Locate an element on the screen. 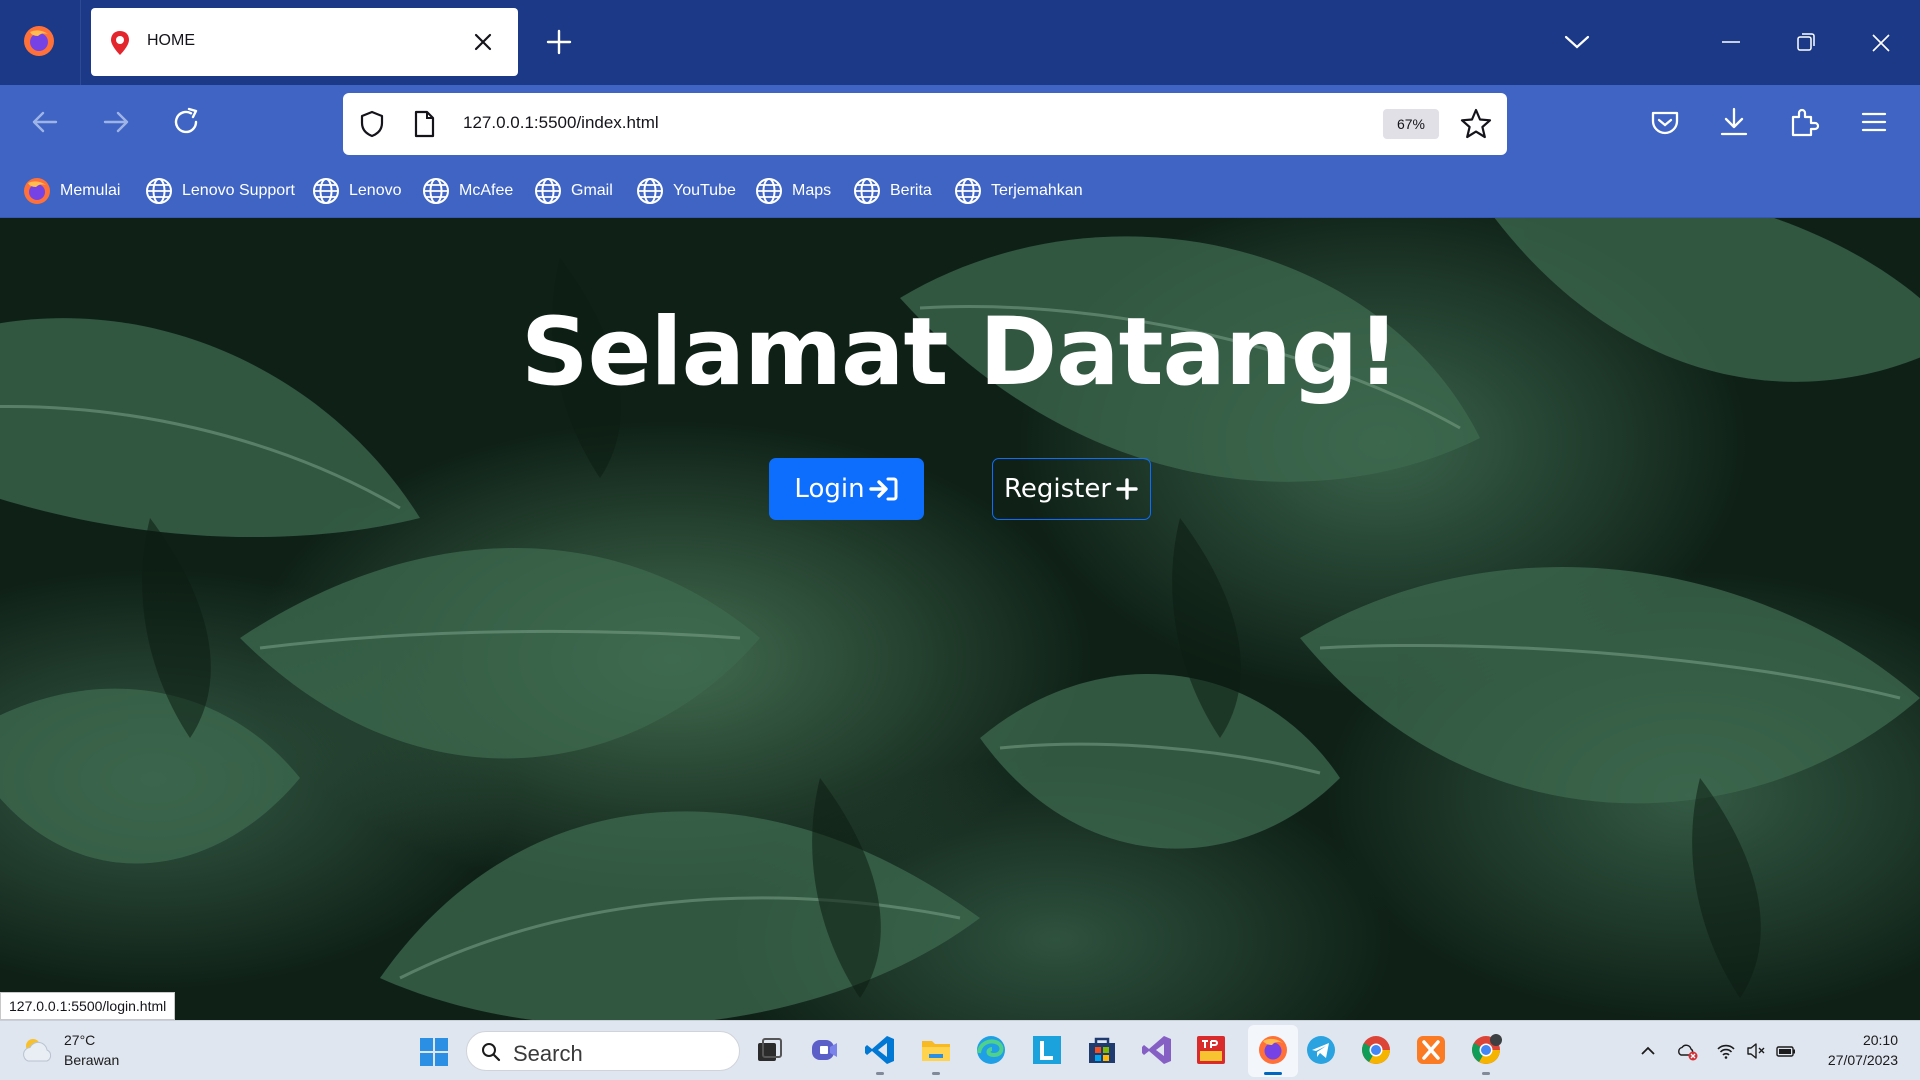 The image size is (1920, 1080). teams-icon is located at coordinates (825, 1050).